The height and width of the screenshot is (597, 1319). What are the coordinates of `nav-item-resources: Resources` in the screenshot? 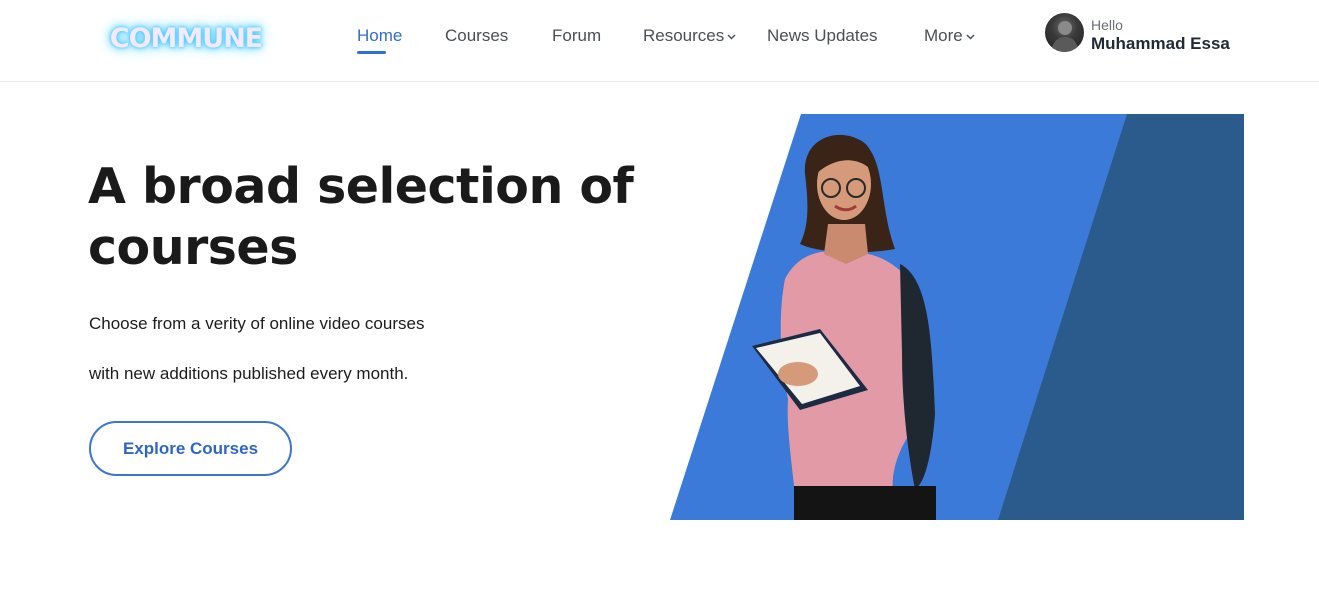 It's located at (689, 37).